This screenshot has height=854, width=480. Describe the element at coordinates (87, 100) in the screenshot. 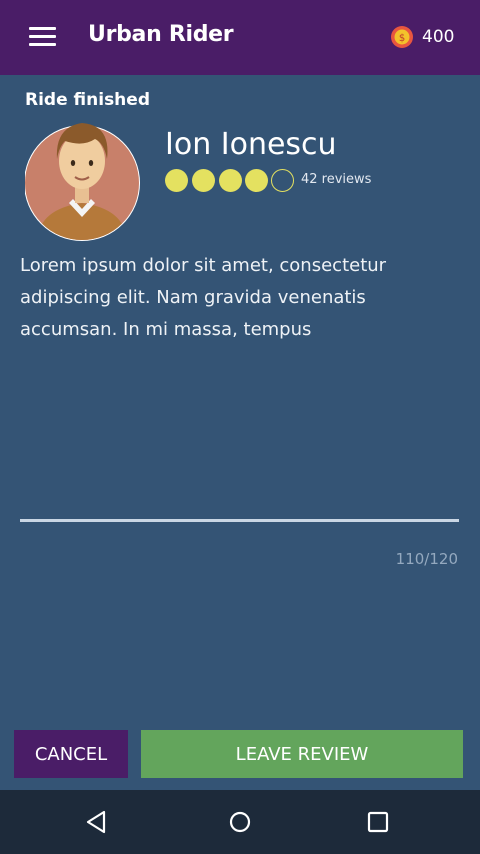

I see `ride-status: Ride finished` at that location.